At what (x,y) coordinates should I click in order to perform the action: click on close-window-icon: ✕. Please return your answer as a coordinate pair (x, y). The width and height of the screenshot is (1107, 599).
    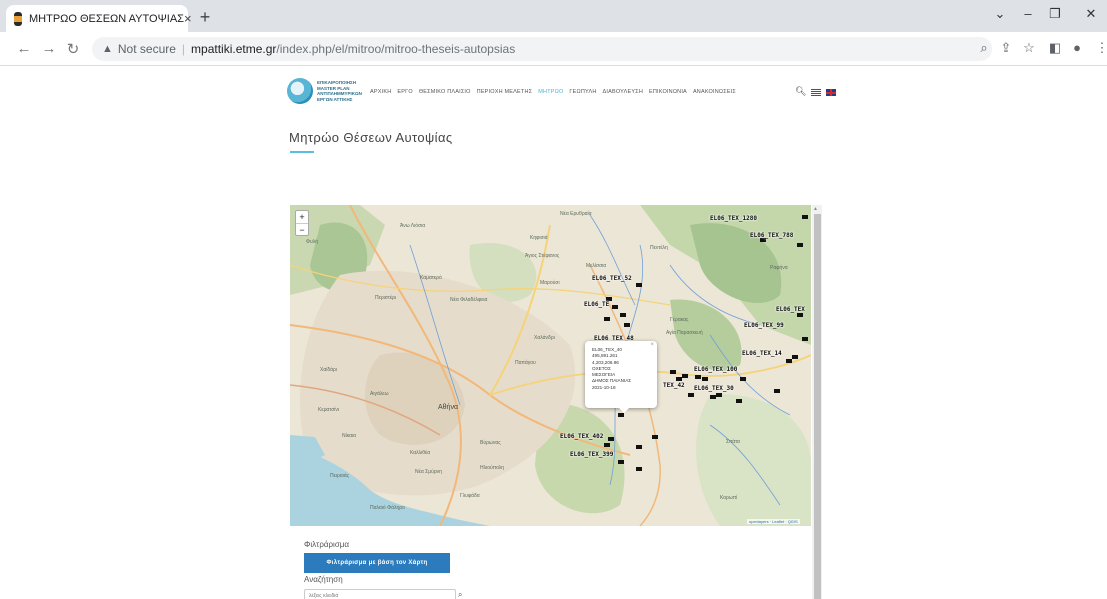
    Looking at the image, I should click on (1091, 14).